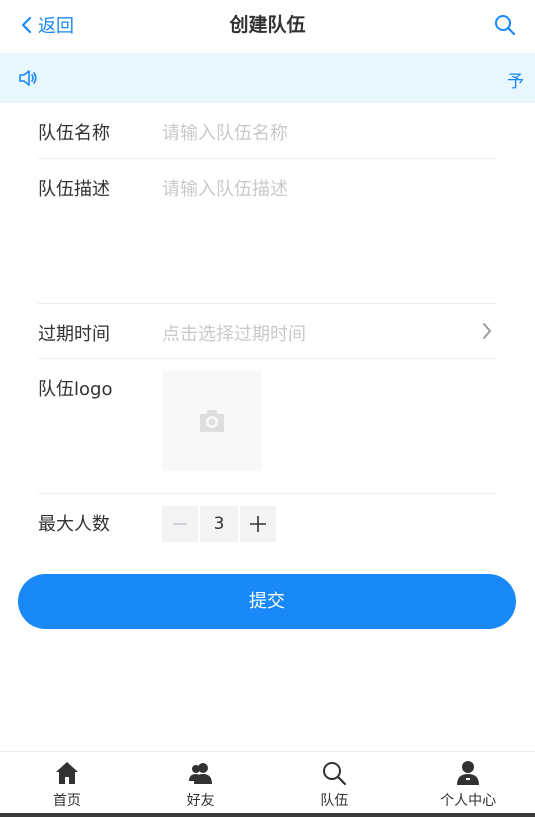 This screenshot has height=817, width=535. What do you see at coordinates (267, 601) in the screenshot?
I see `submit-button: 提交` at bounding box center [267, 601].